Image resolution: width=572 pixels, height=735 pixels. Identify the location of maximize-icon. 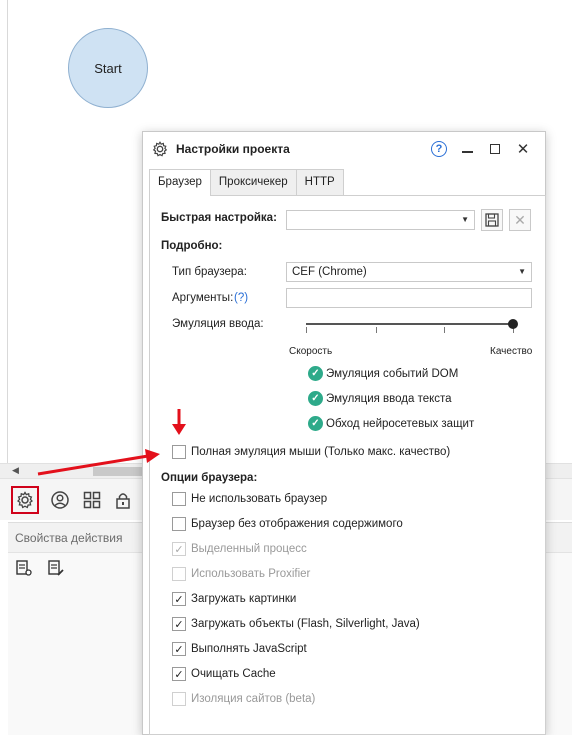
(495, 149).